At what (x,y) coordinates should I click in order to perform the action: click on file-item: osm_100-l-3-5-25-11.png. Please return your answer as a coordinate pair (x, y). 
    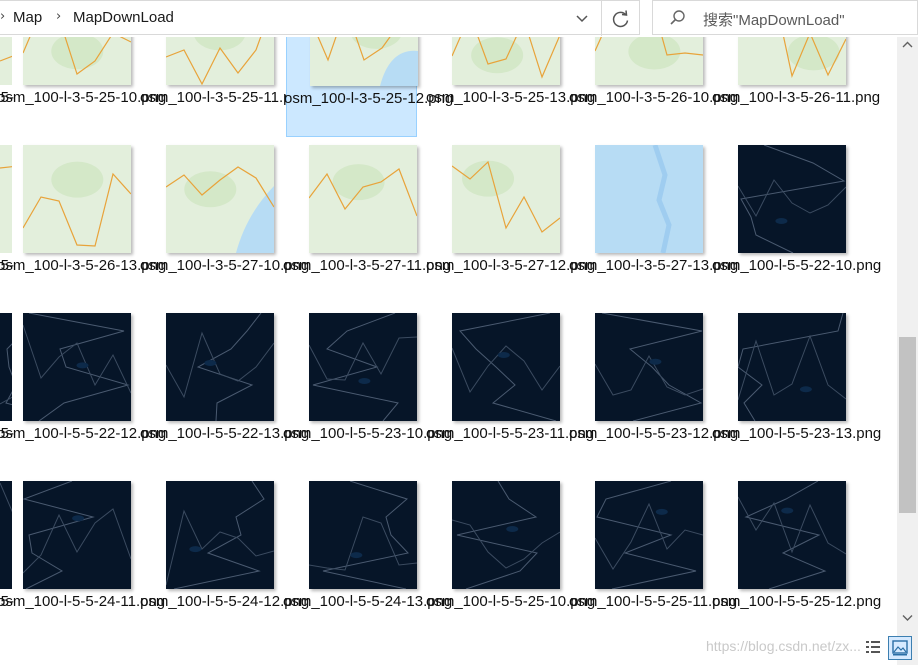
    Looking at the image, I should click on (224, 87).